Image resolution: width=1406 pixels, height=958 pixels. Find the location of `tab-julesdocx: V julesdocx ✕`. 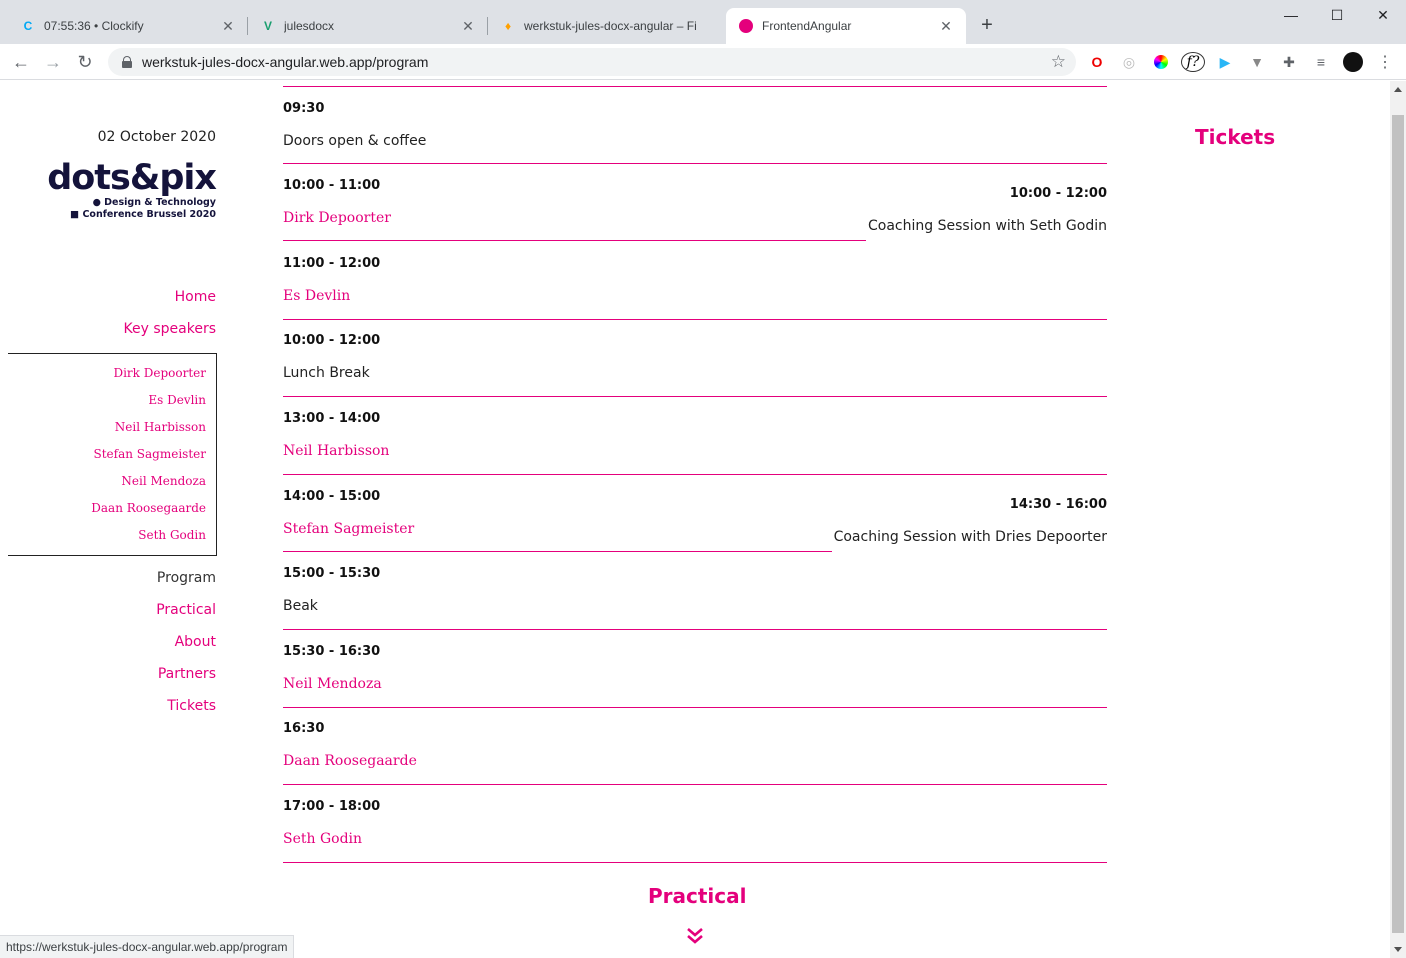

tab-julesdocx: V julesdocx ✕ is located at coordinates (368, 26).